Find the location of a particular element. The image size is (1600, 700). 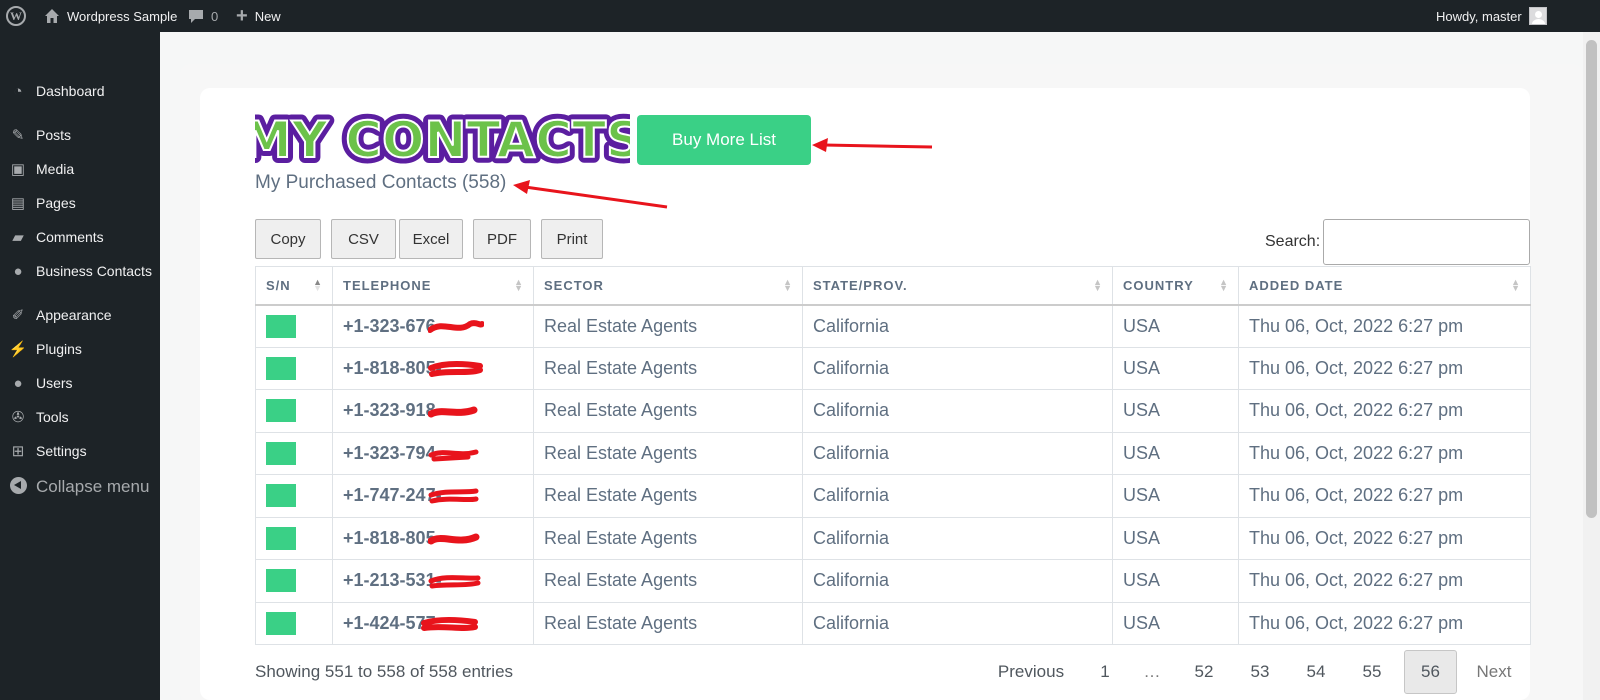

csv-button: CSV is located at coordinates (363, 239).